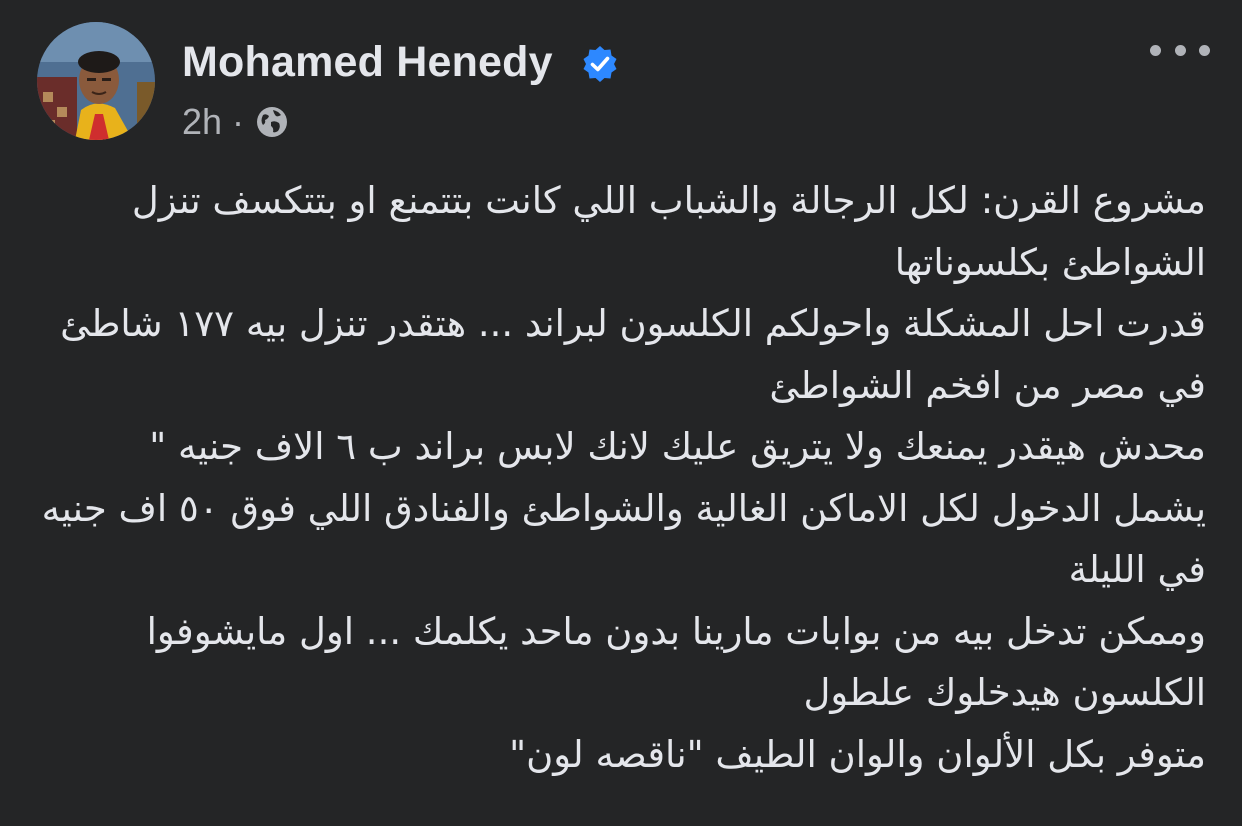  I want to click on avatar, so click(96, 81).